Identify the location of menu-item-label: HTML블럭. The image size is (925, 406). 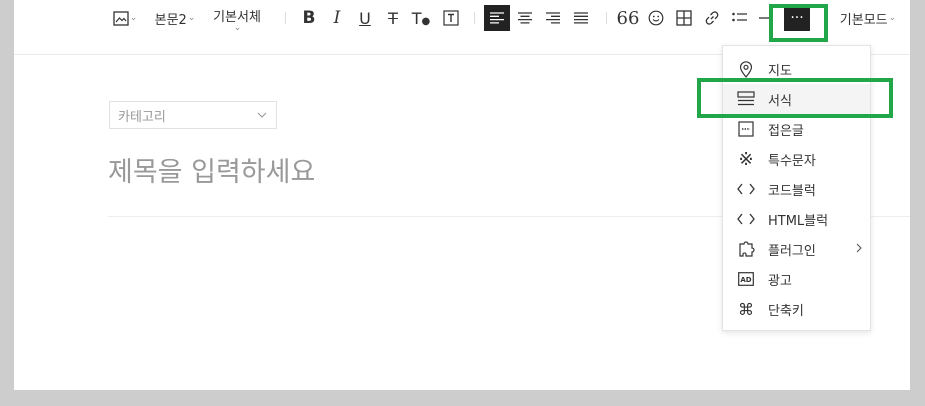
(798, 221).